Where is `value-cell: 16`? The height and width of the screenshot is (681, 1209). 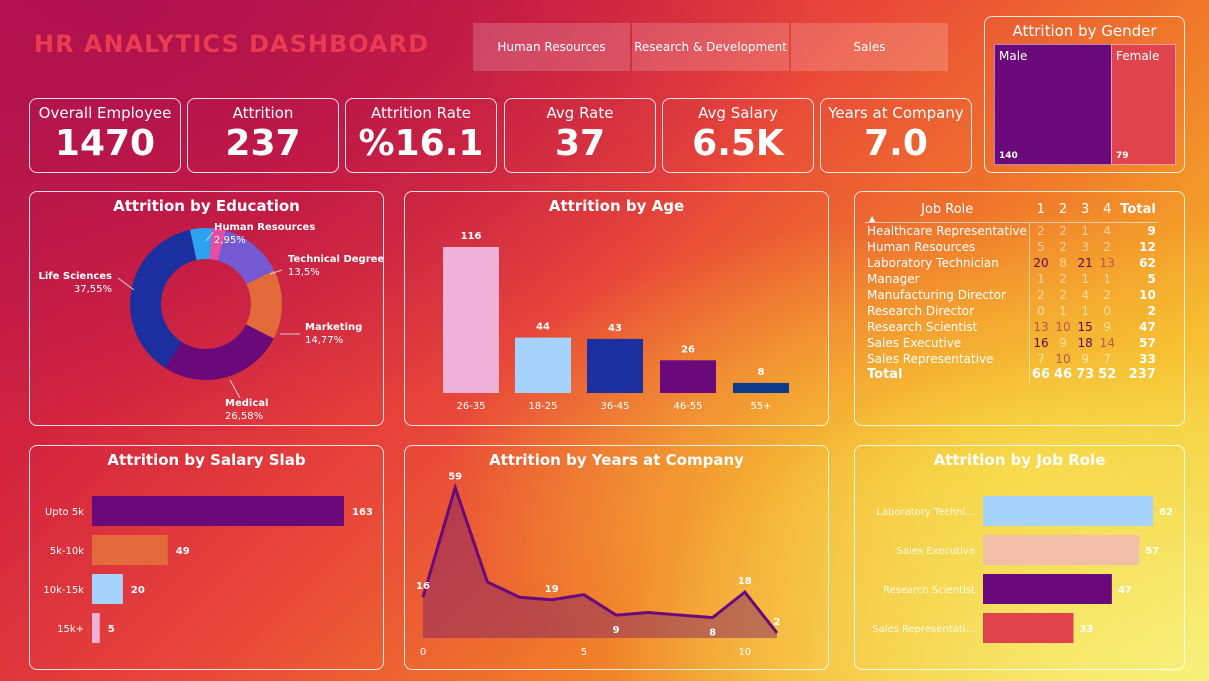
value-cell: 16 is located at coordinates (1041, 343).